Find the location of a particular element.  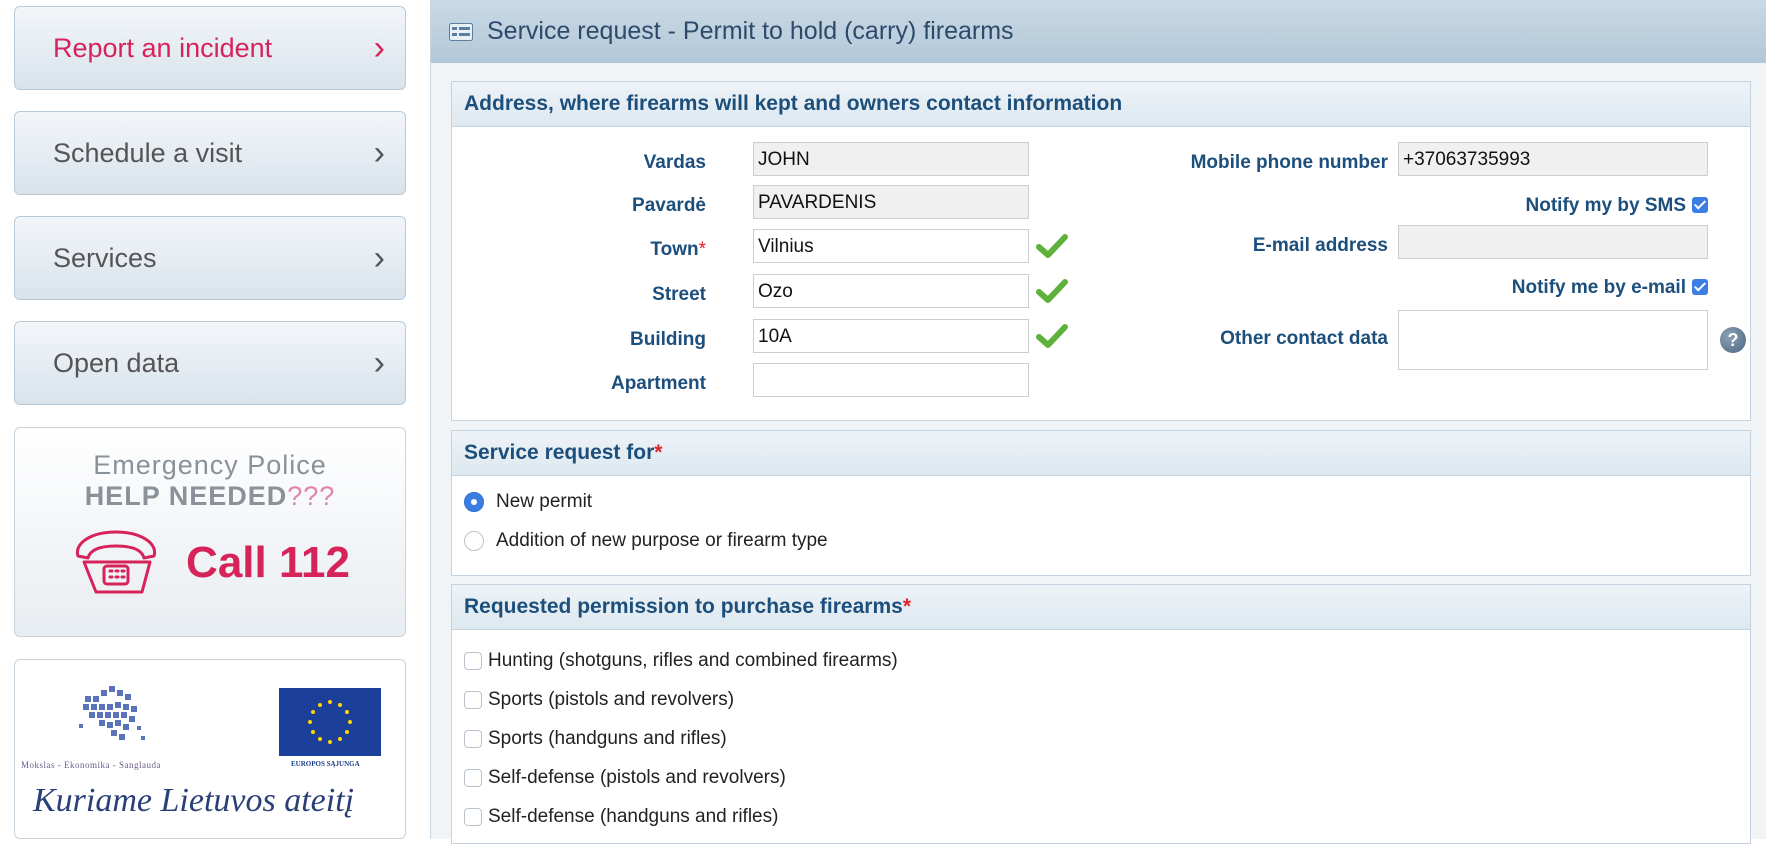

call-112-label: Call 112 is located at coordinates (268, 562).